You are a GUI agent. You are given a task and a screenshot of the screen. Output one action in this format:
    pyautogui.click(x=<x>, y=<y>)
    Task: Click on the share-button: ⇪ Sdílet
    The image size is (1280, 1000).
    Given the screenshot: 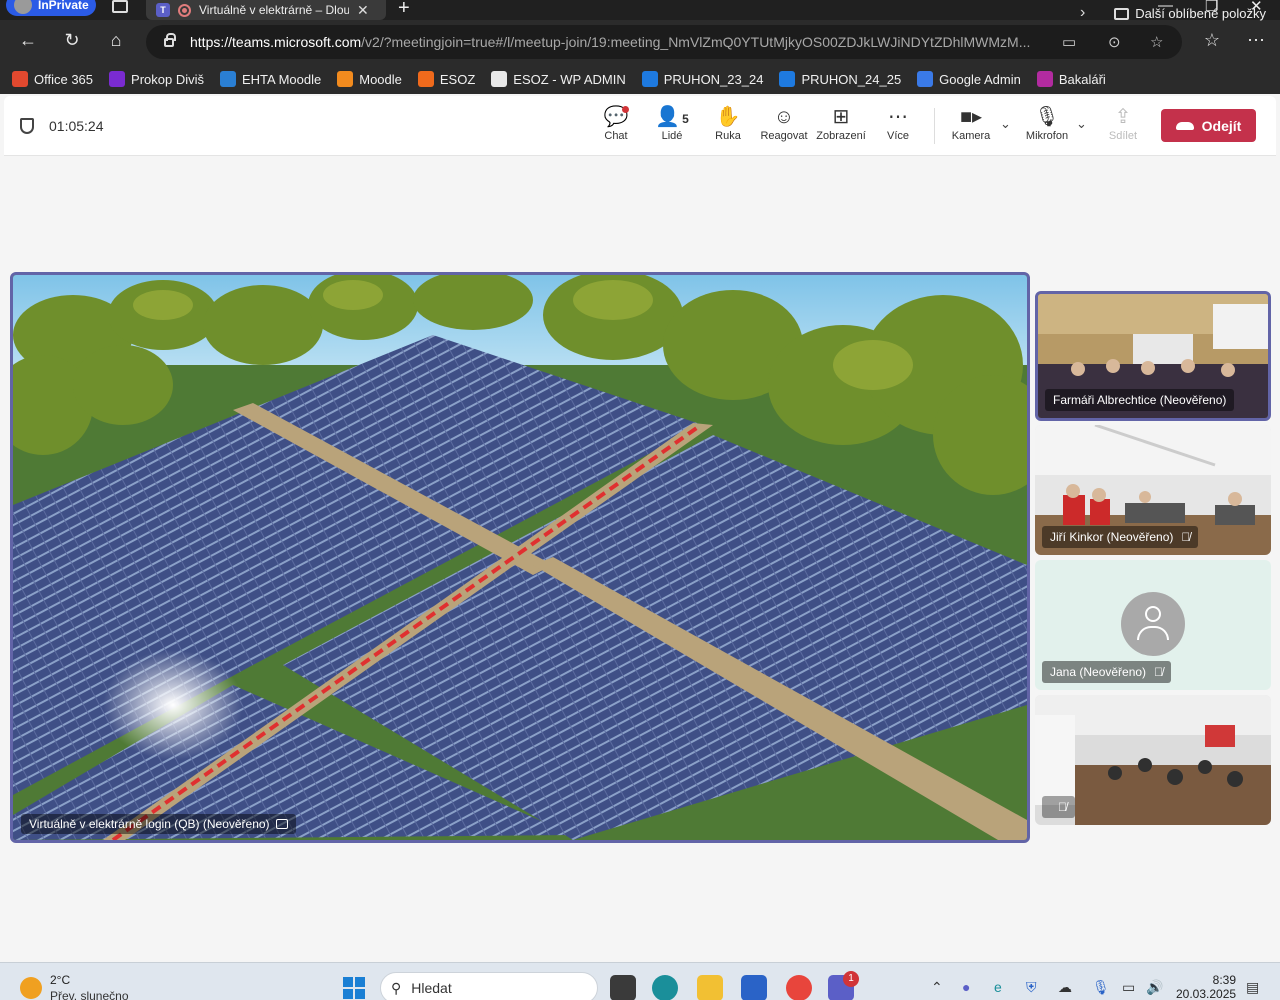 What is the action you would take?
    pyautogui.click(x=1123, y=123)
    